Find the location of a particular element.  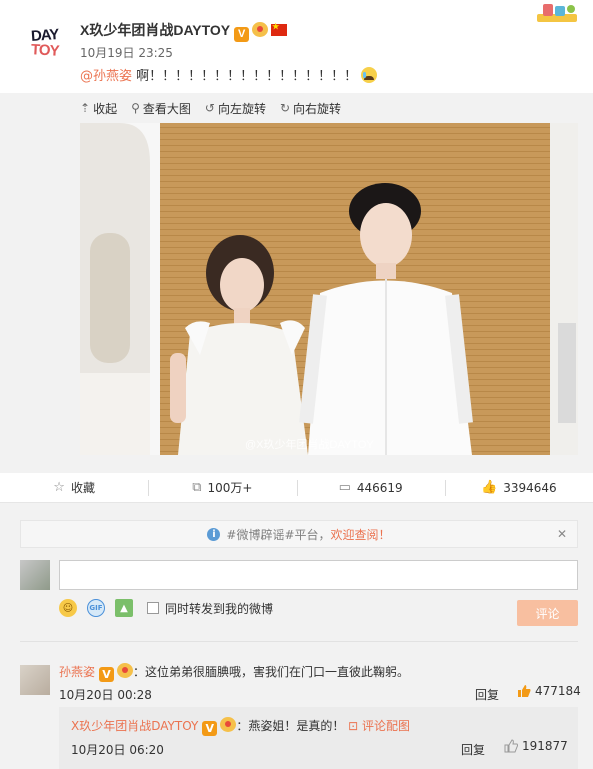

divider is located at coordinates (299, 641).